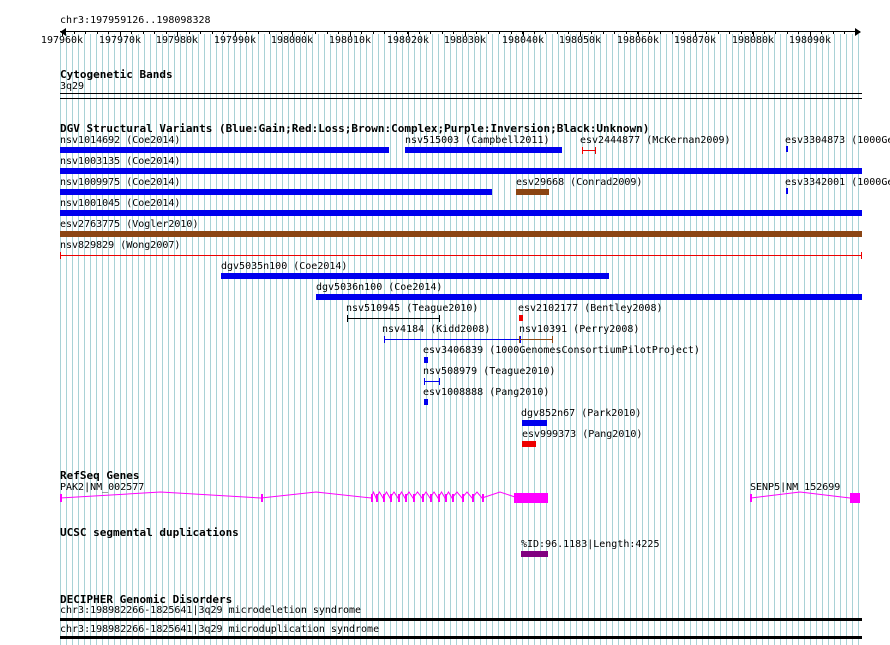 The height and width of the screenshot is (645, 890). Describe the element at coordinates (638, 40) in the screenshot. I see `ruler-tick-label: 198060k` at that location.